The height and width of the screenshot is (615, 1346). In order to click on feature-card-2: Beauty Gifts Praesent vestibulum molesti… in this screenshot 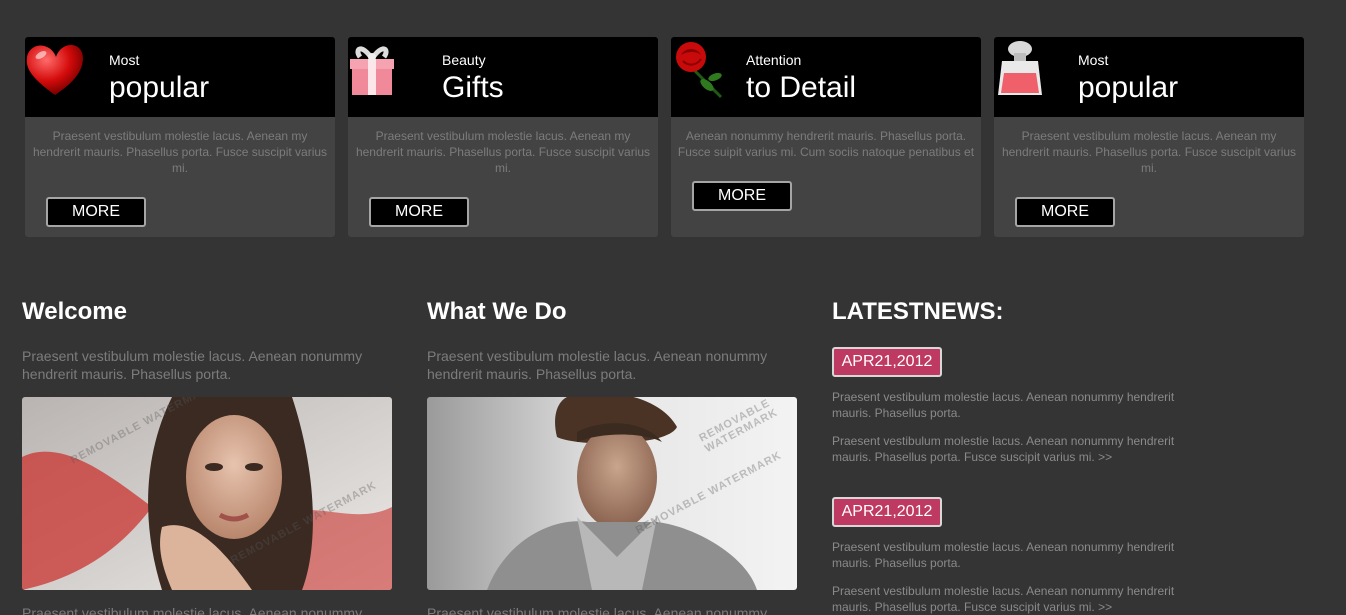, I will do `click(503, 137)`.